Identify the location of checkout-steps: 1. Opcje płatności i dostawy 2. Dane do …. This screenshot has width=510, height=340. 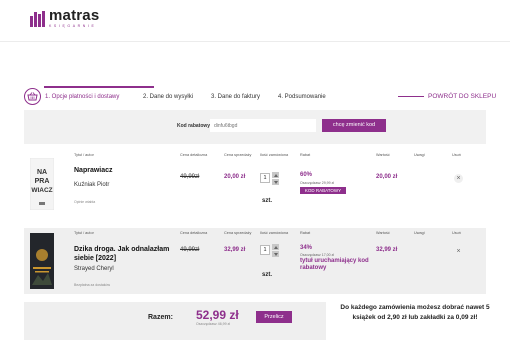
(267, 98).